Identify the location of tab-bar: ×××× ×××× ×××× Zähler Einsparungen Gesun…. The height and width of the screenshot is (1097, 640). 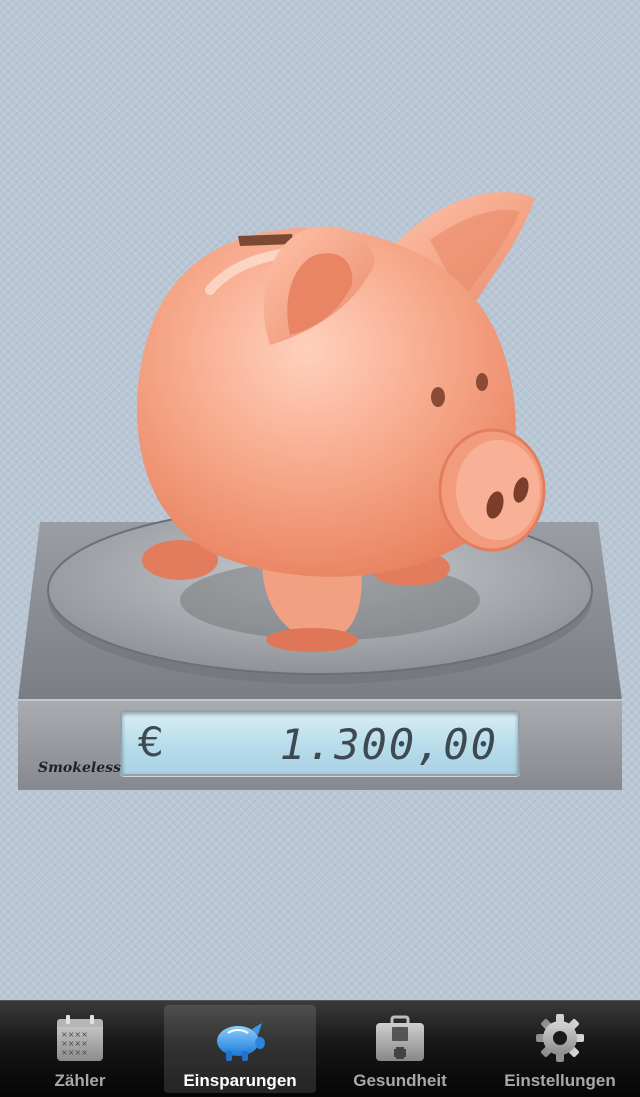
(320, 1048).